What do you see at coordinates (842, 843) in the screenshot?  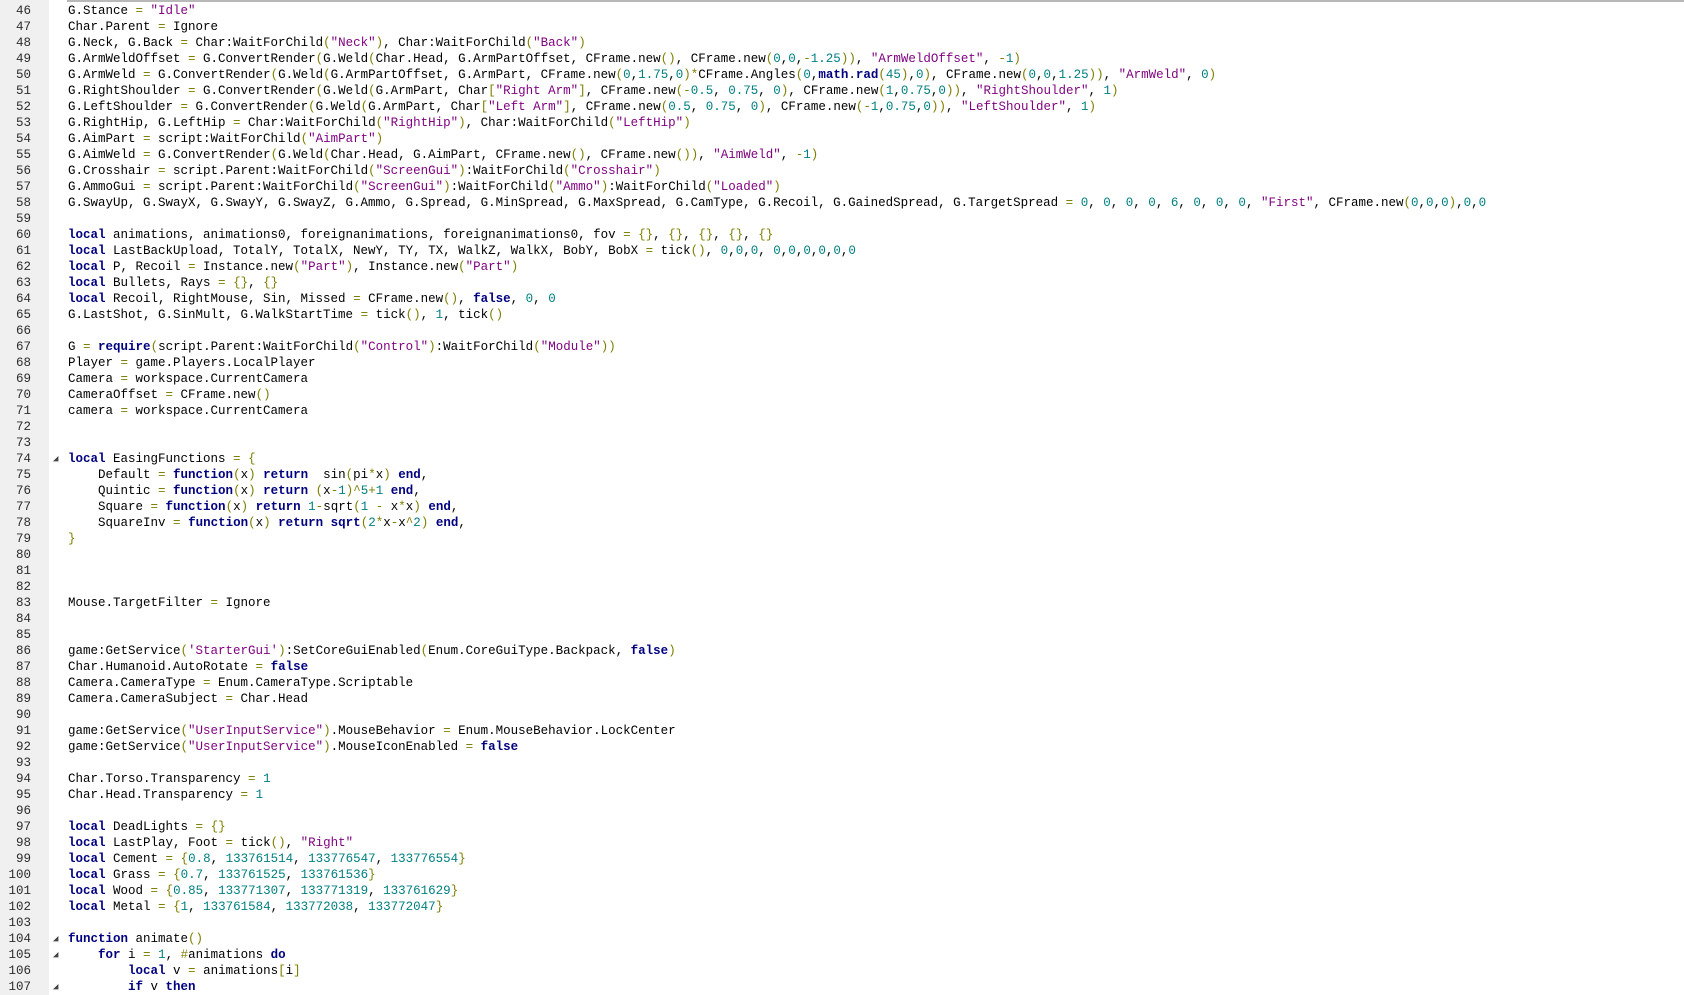 I see `code-line: 98 local LastPlay, Foot = tick(), "Right"` at bounding box center [842, 843].